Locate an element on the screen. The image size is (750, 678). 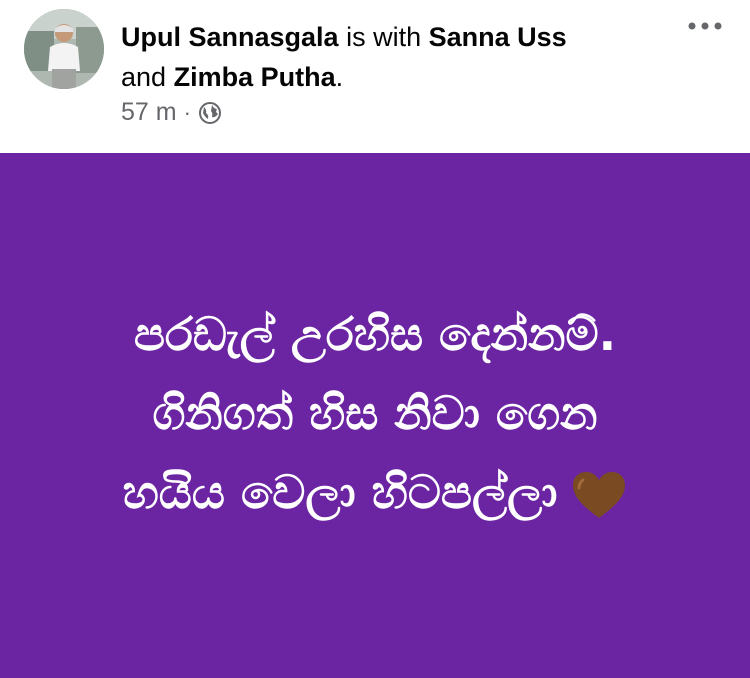
avatar-photo is located at coordinates (64, 49).